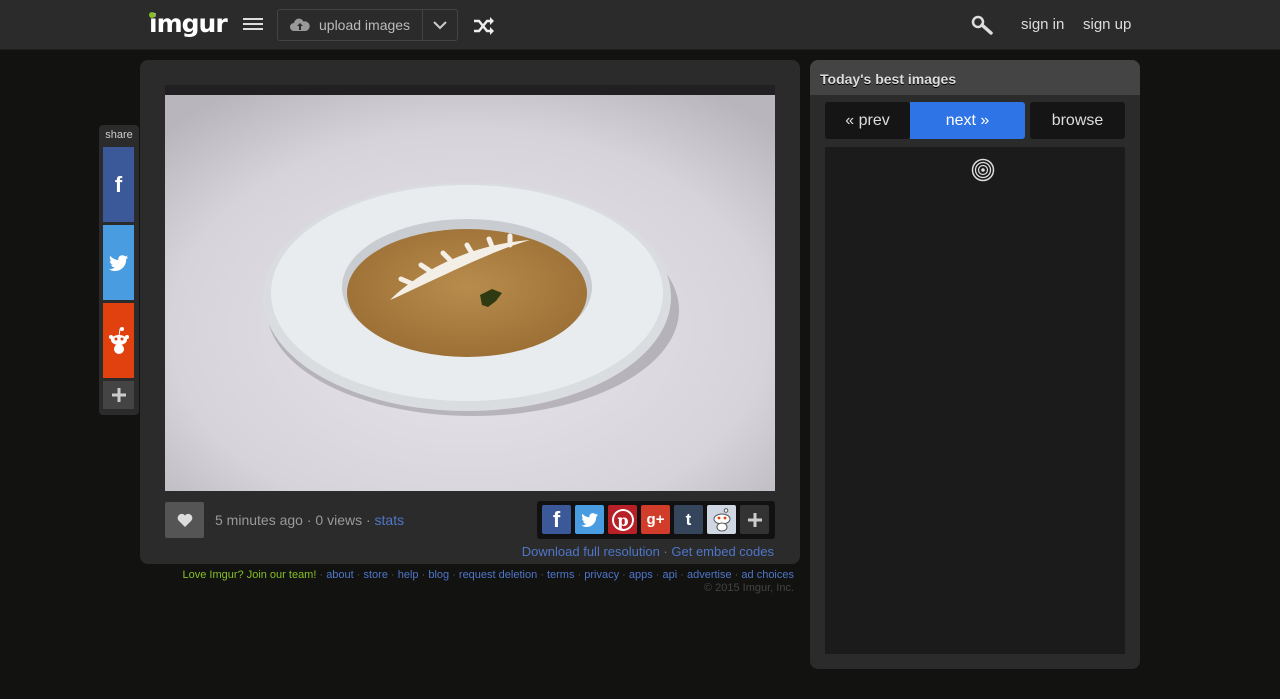  I want to click on sign-in-link: sign in, so click(1042, 24).